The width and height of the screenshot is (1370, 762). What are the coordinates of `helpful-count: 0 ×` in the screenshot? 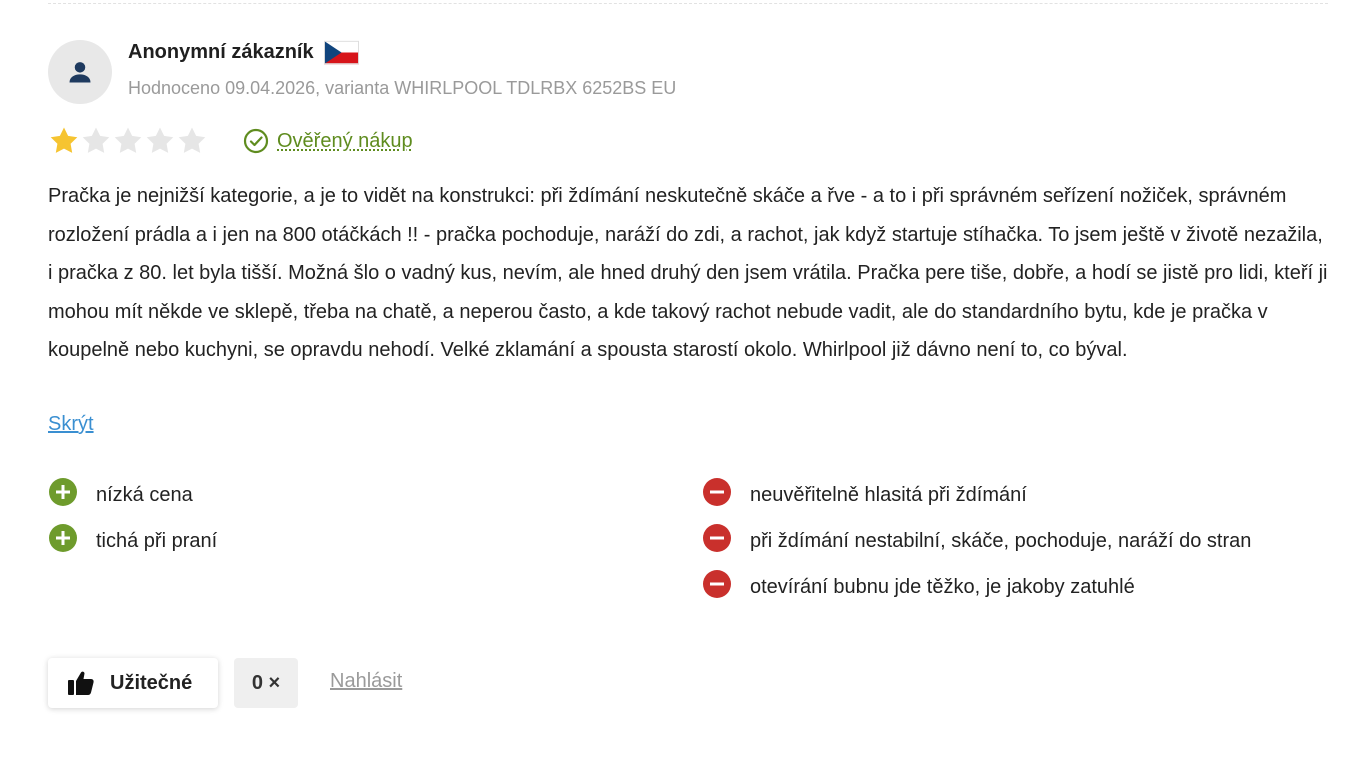 It's located at (266, 683).